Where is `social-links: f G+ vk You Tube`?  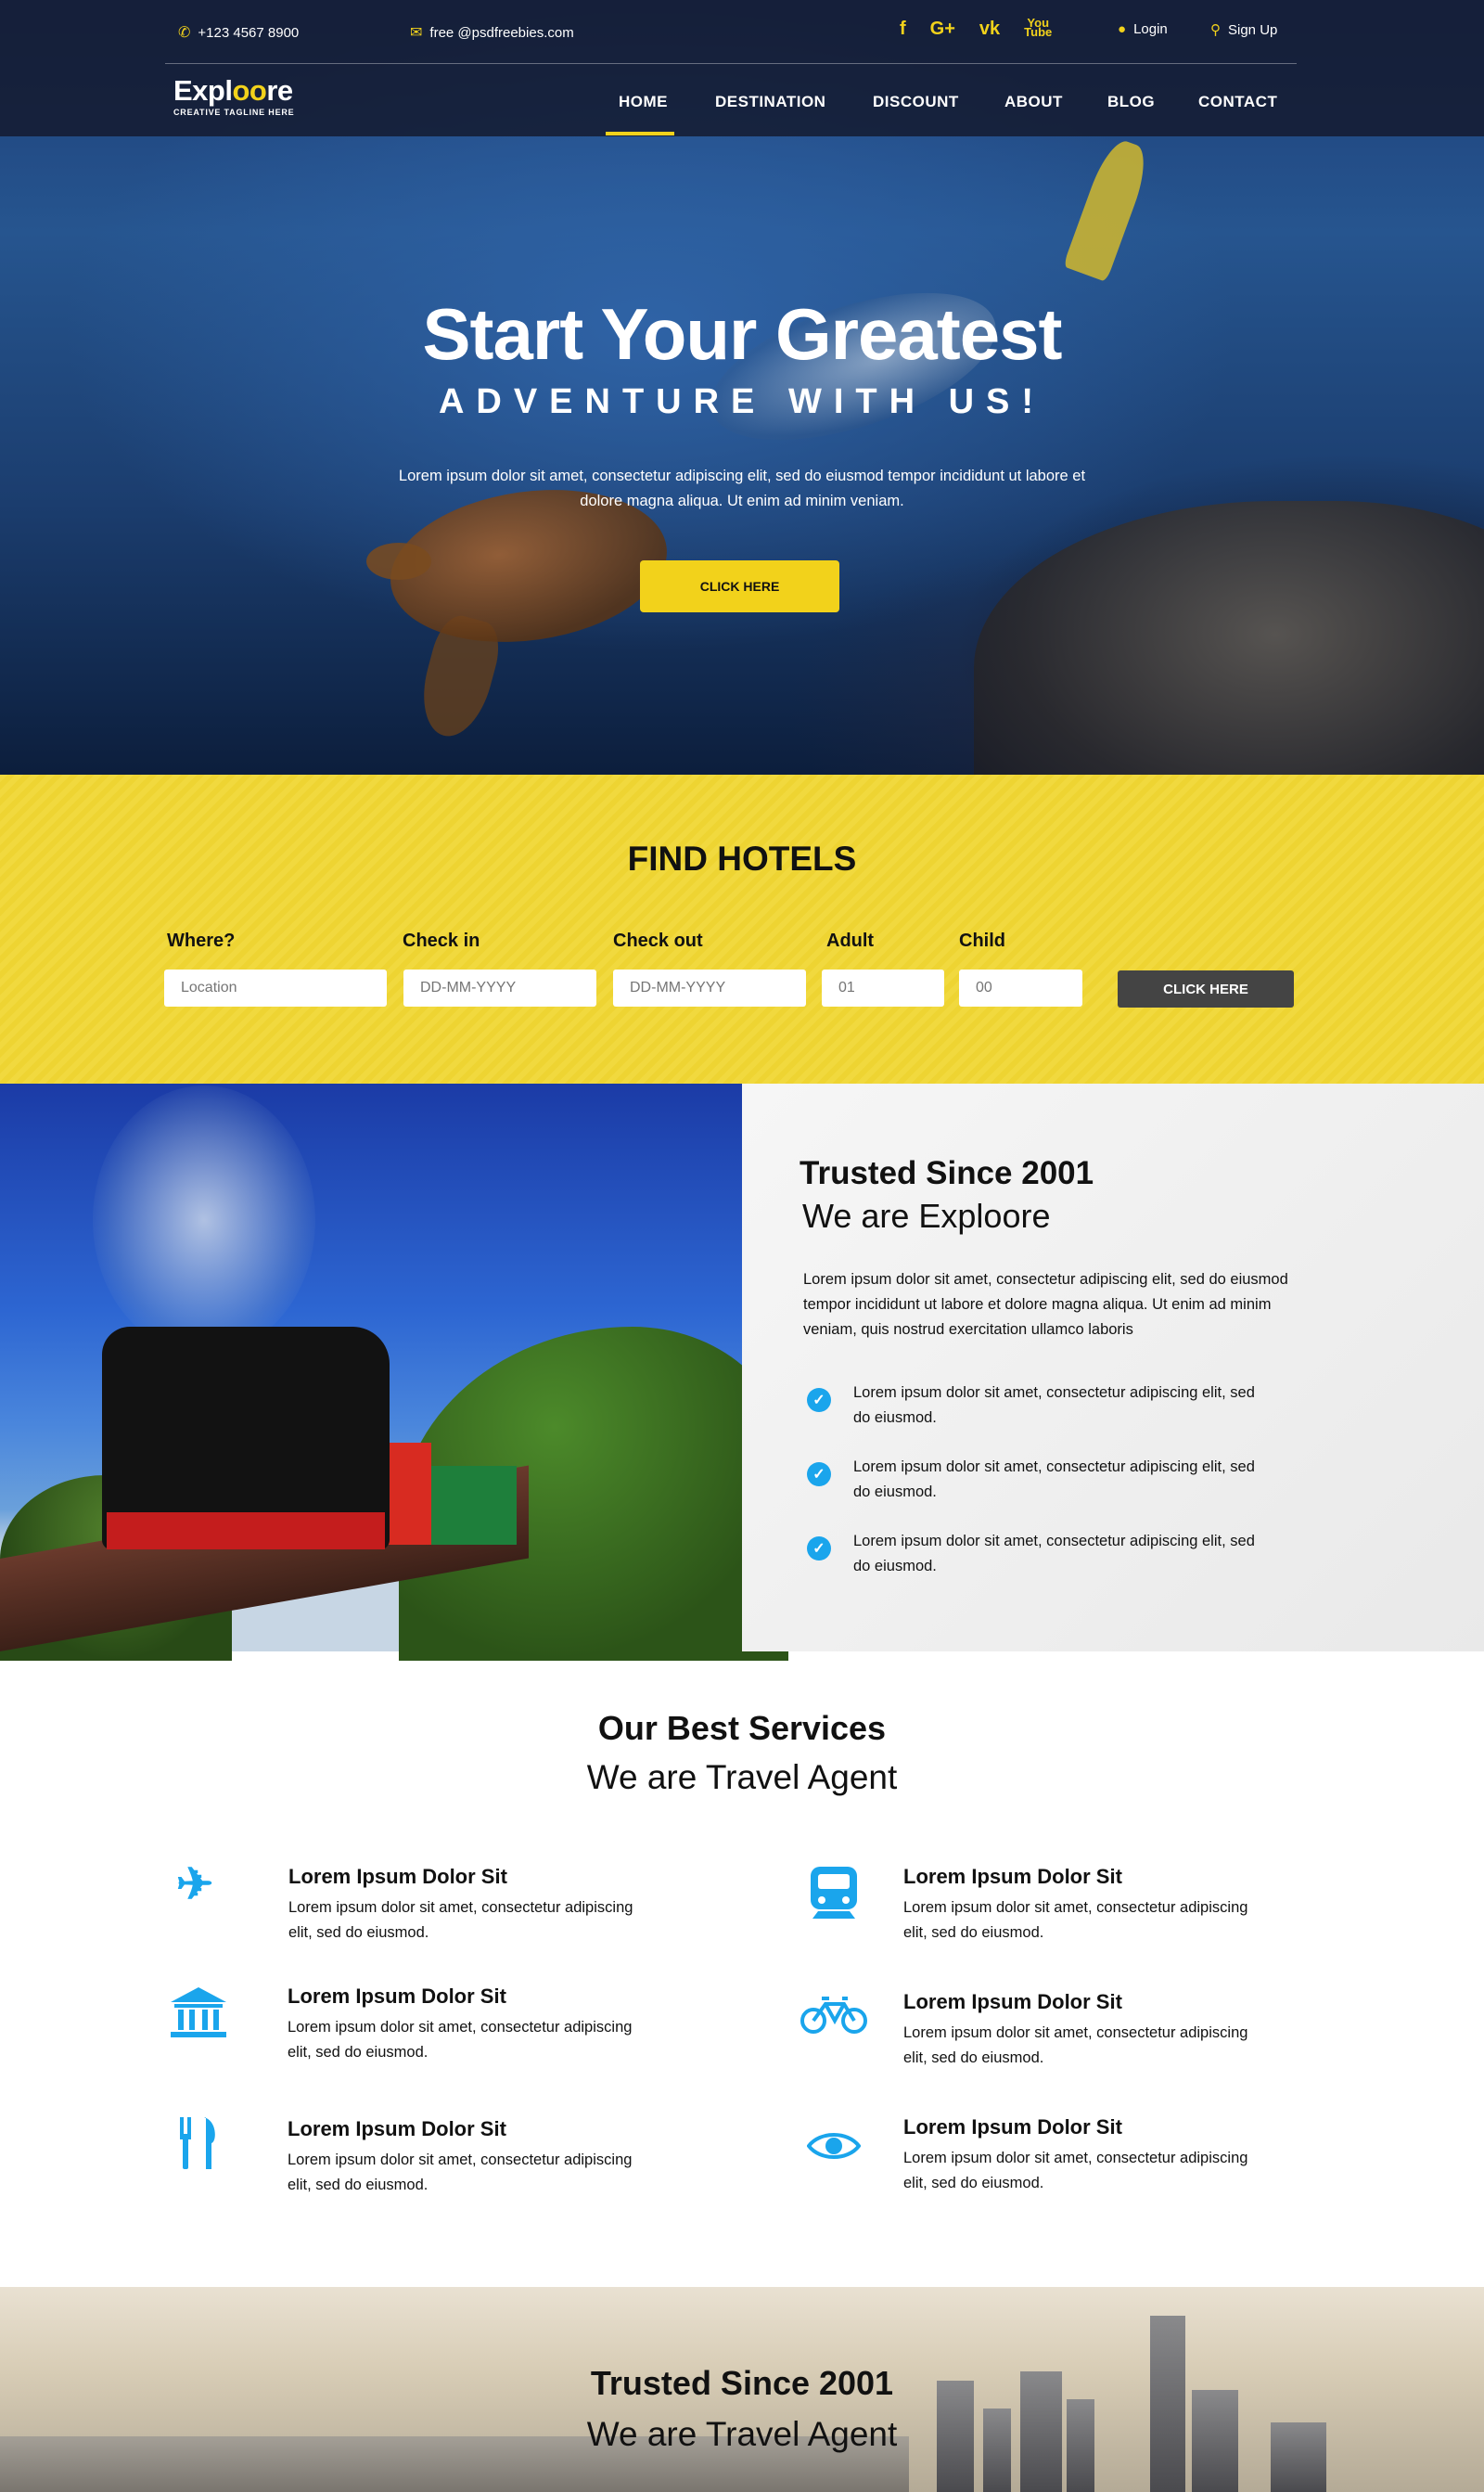
social-links: f G+ vk You Tube is located at coordinates (976, 28).